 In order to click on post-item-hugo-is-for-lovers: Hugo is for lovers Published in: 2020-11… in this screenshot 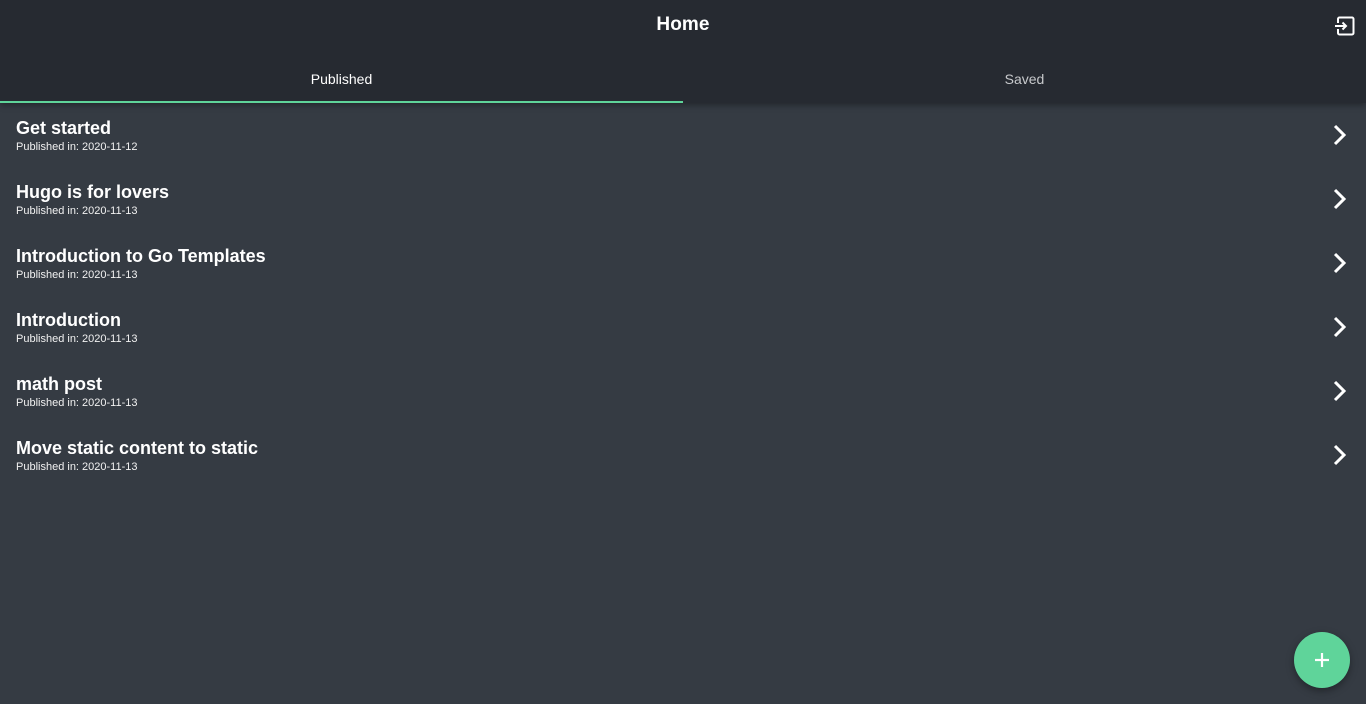, I will do `click(683, 199)`.